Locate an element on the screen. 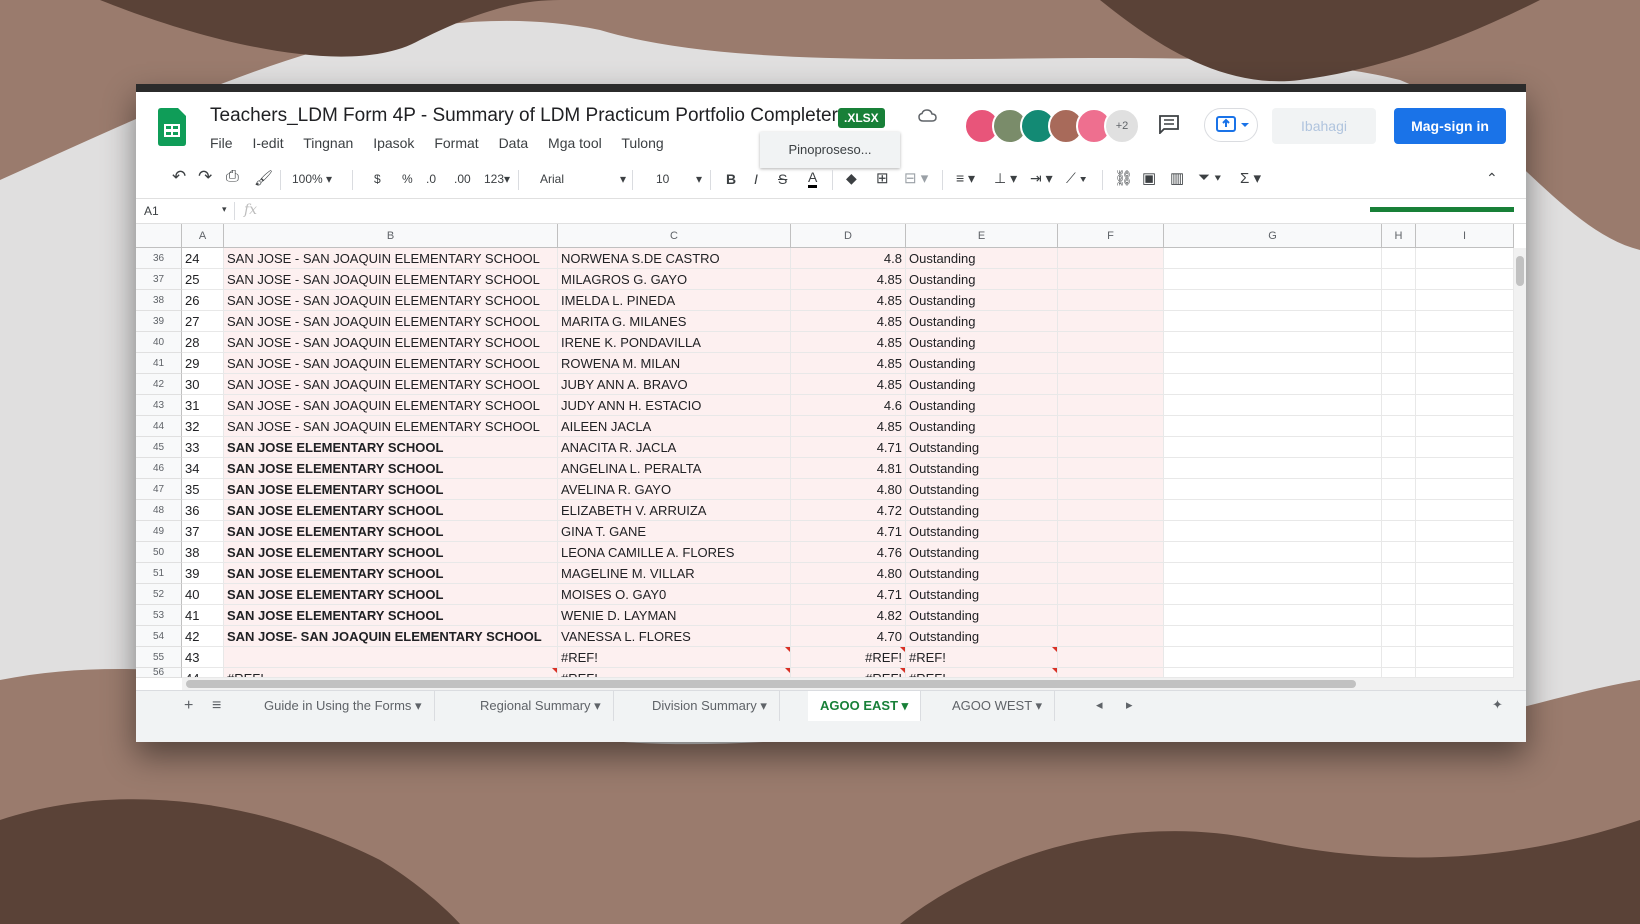  row-header: 47 is located at coordinates (159, 489).